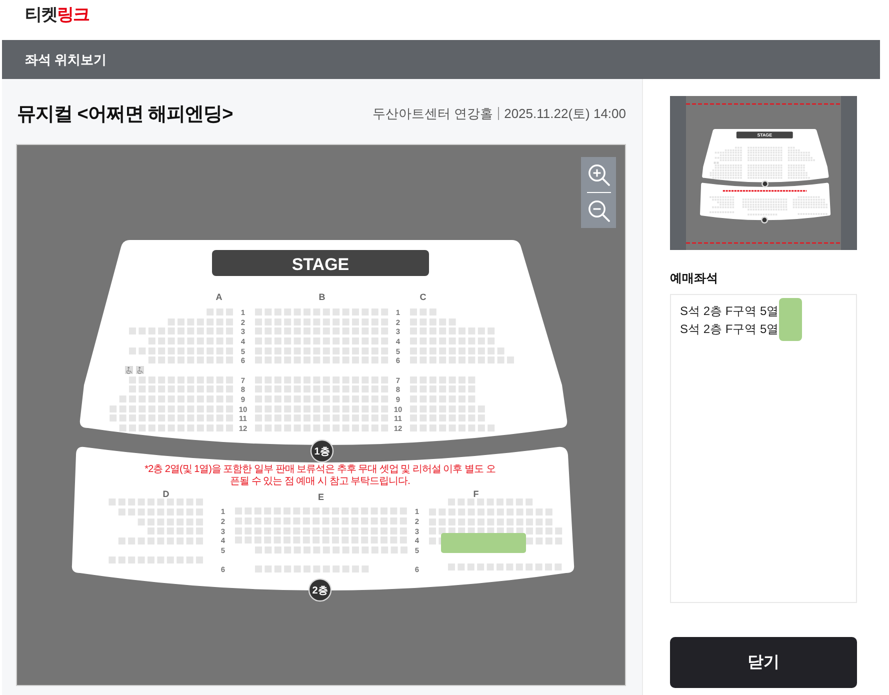 The height and width of the screenshot is (695, 889). Describe the element at coordinates (66, 59) in the screenshot. I see `page-title: 좌석 위치보기` at that location.